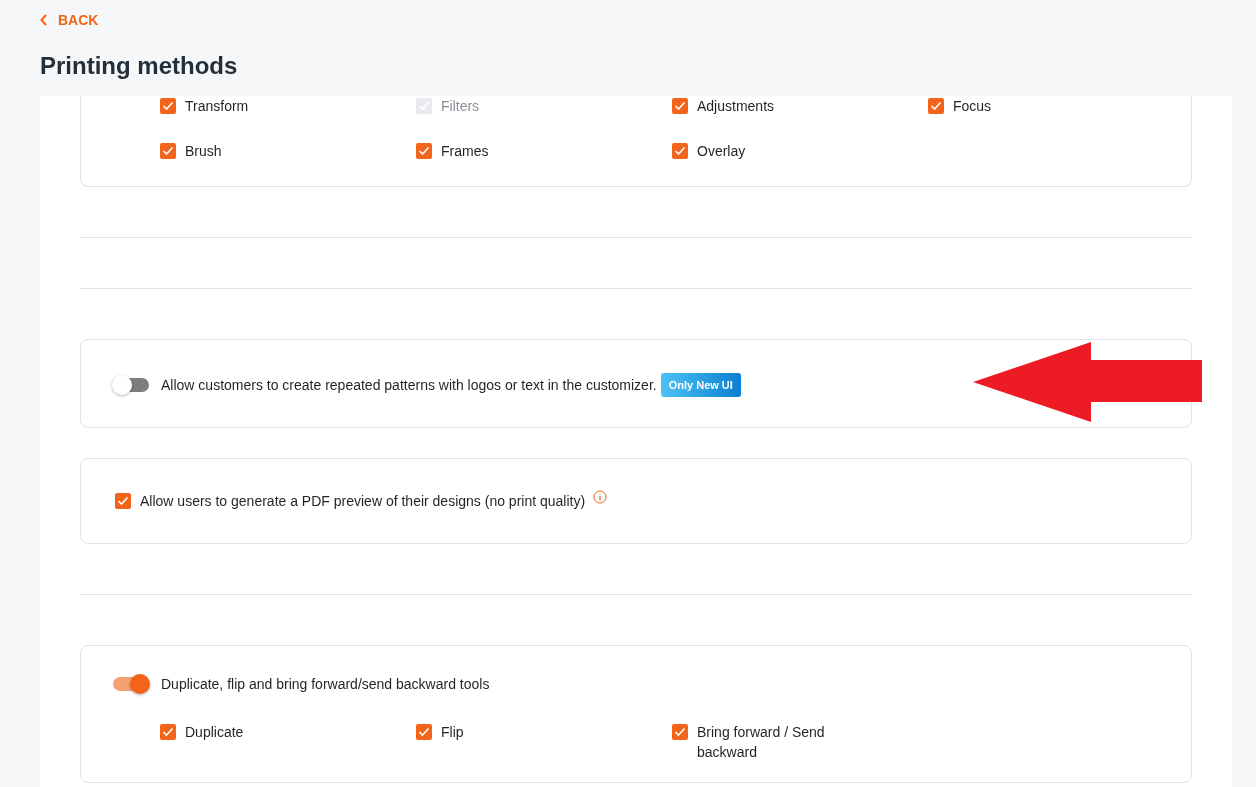  Describe the element at coordinates (762, 742) in the screenshot. I see `checkbox-option: Bring forward / Send backward` at that location.